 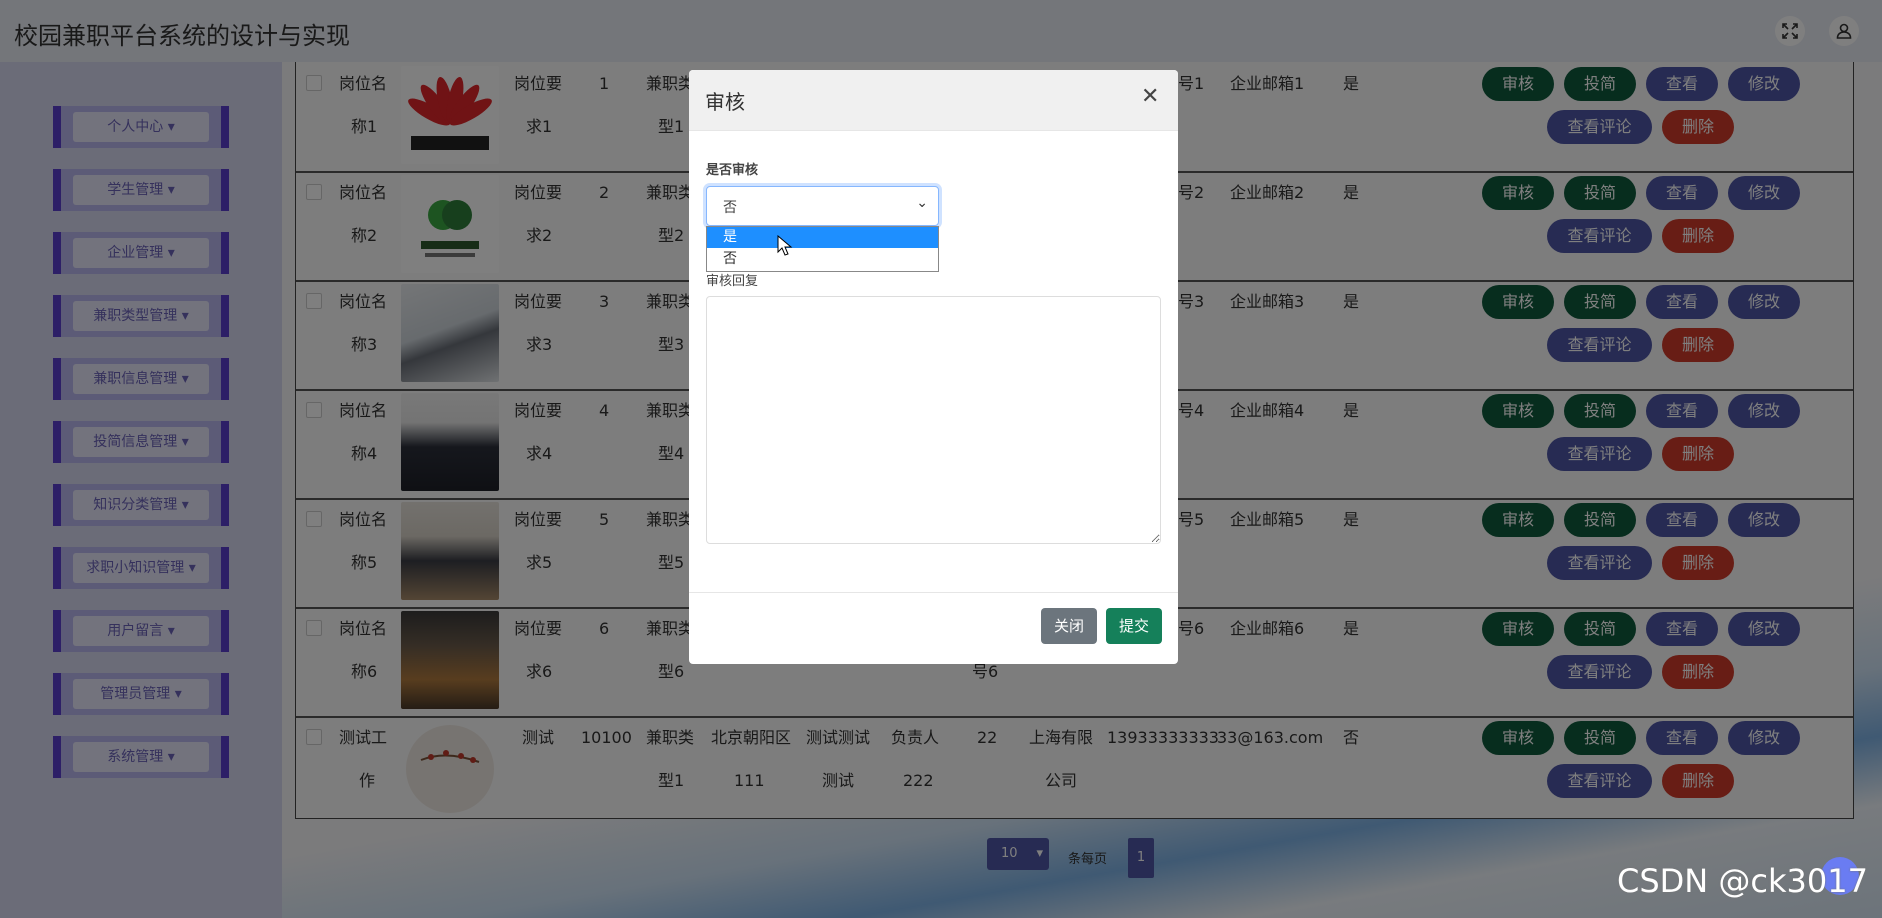 What do you see at coordinates (933, 100) in the screenshot?
I see `modal-header: 审核 ✕` at bounding box center [933, 100].